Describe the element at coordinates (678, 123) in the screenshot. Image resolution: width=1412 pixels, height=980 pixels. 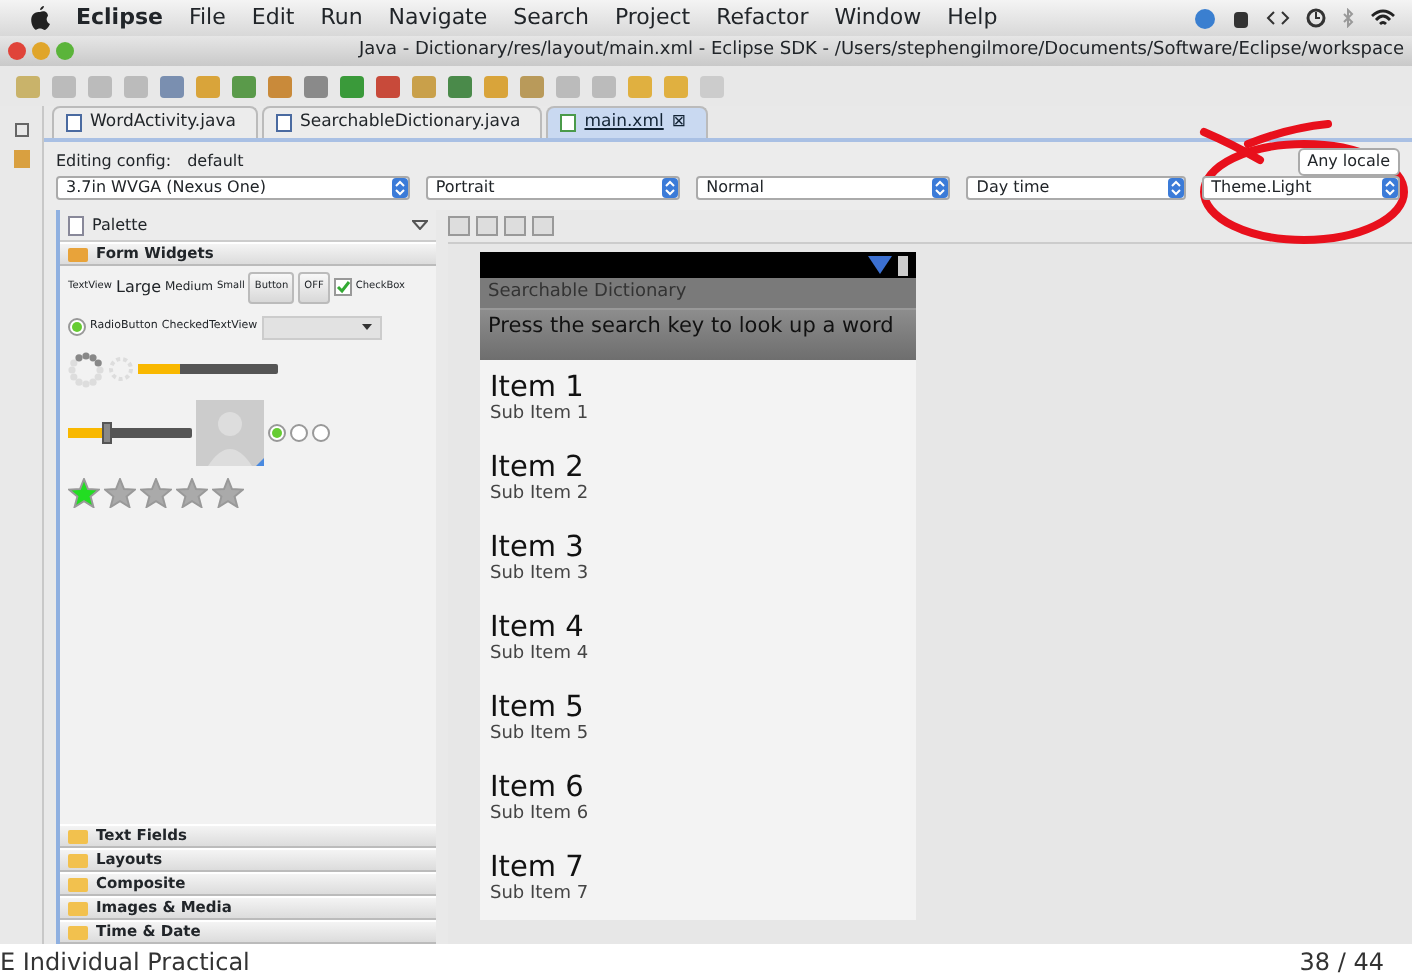
I see `close-icon: ⊠` at that location.